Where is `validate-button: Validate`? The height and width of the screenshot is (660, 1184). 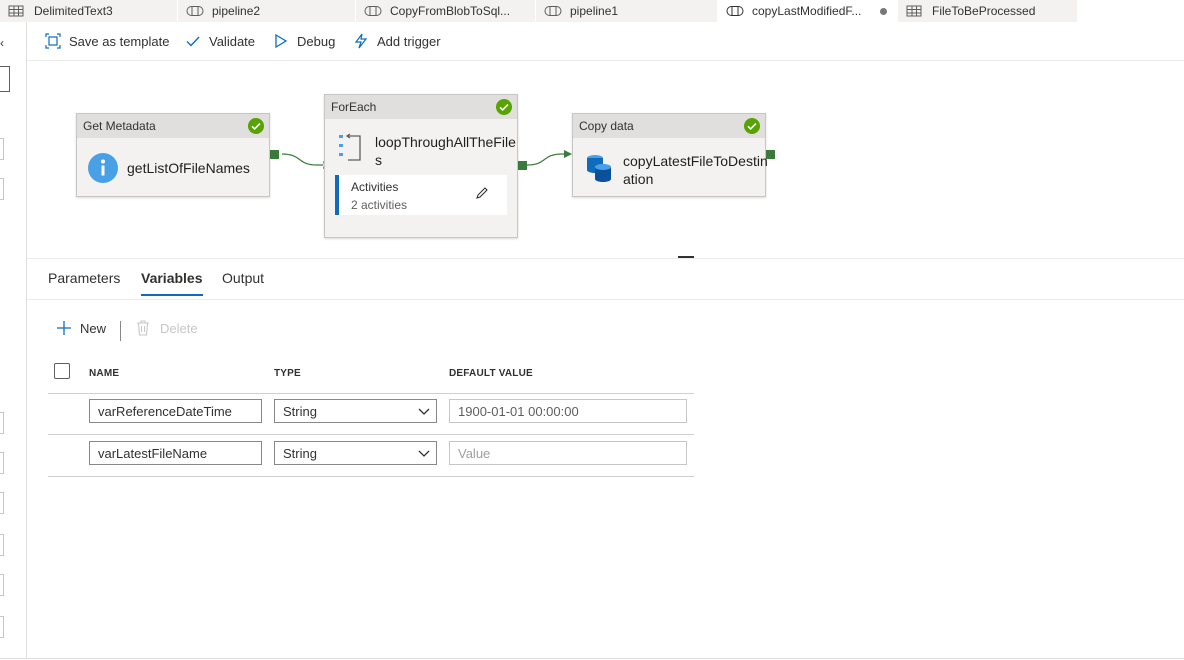 validate-button: Validate is located at coordinates (220, 41).